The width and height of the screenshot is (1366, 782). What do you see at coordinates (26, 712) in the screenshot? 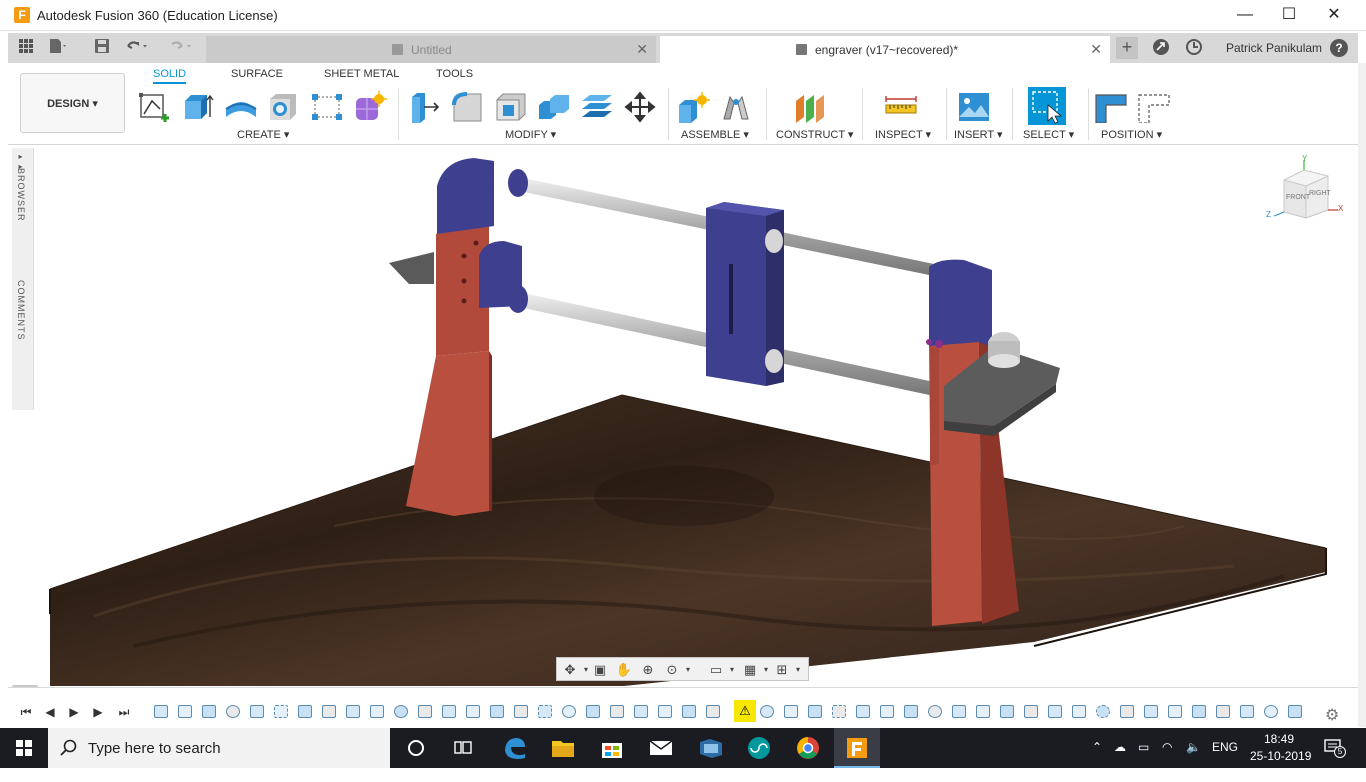
I see `timeline-first-button: ⏮` at bounding box center [26, 712].